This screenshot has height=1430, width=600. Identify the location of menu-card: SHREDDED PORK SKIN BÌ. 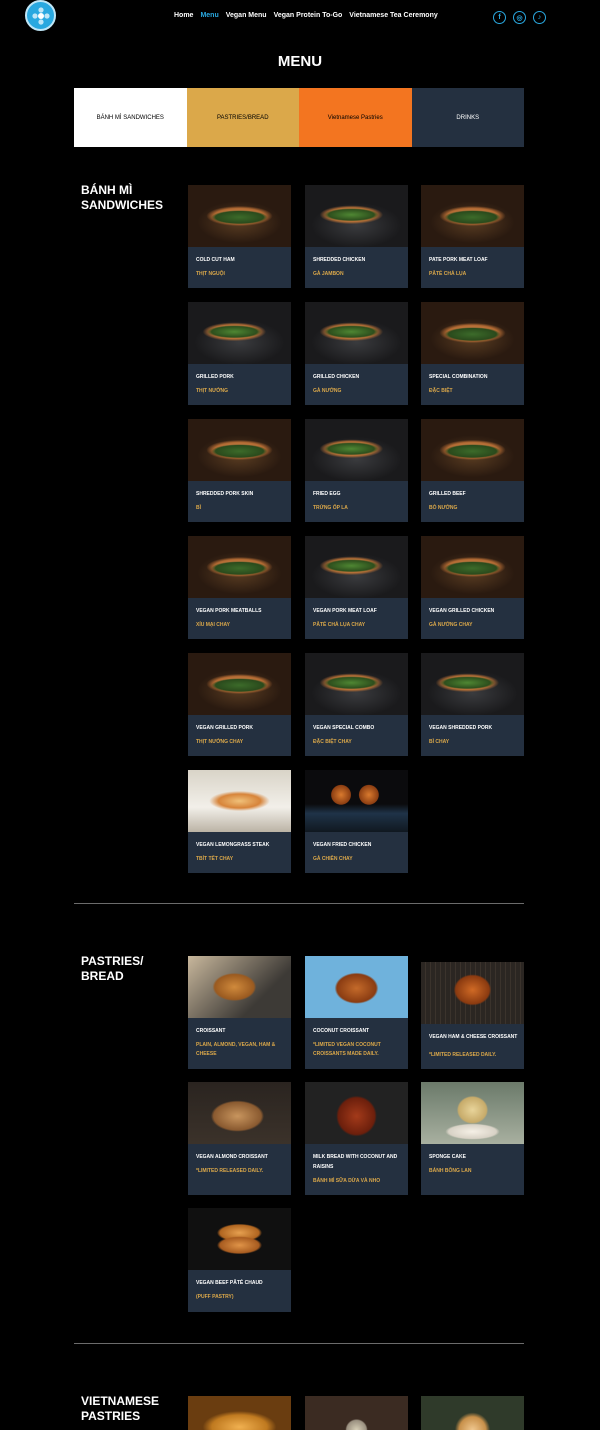
(239, 470).